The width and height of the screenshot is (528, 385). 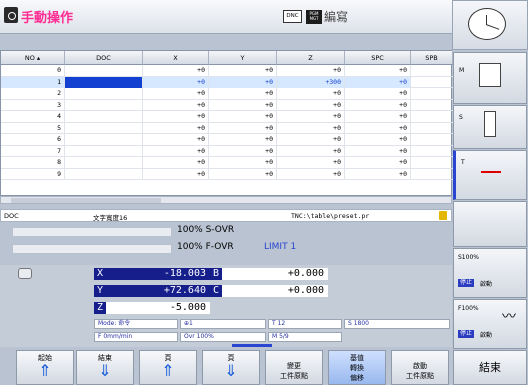 What do you see at coordinates (432, 58) in the screenshot?
I see `column-header-spb: SPB` at bounding box center [432, 58].